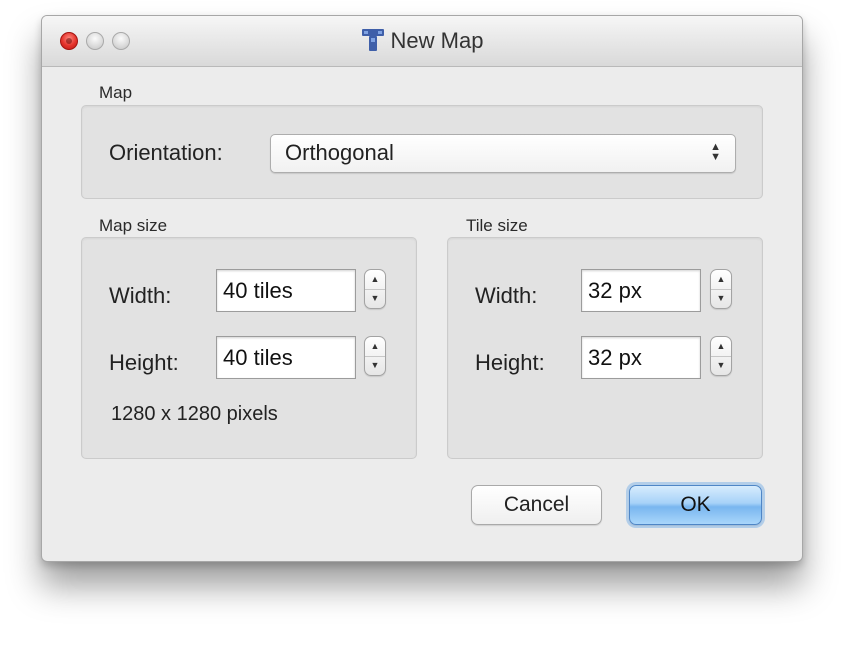  Describe the element at coordinates (506, 295) in the screenshot. I see `tile-width-label: Width:` at that location.